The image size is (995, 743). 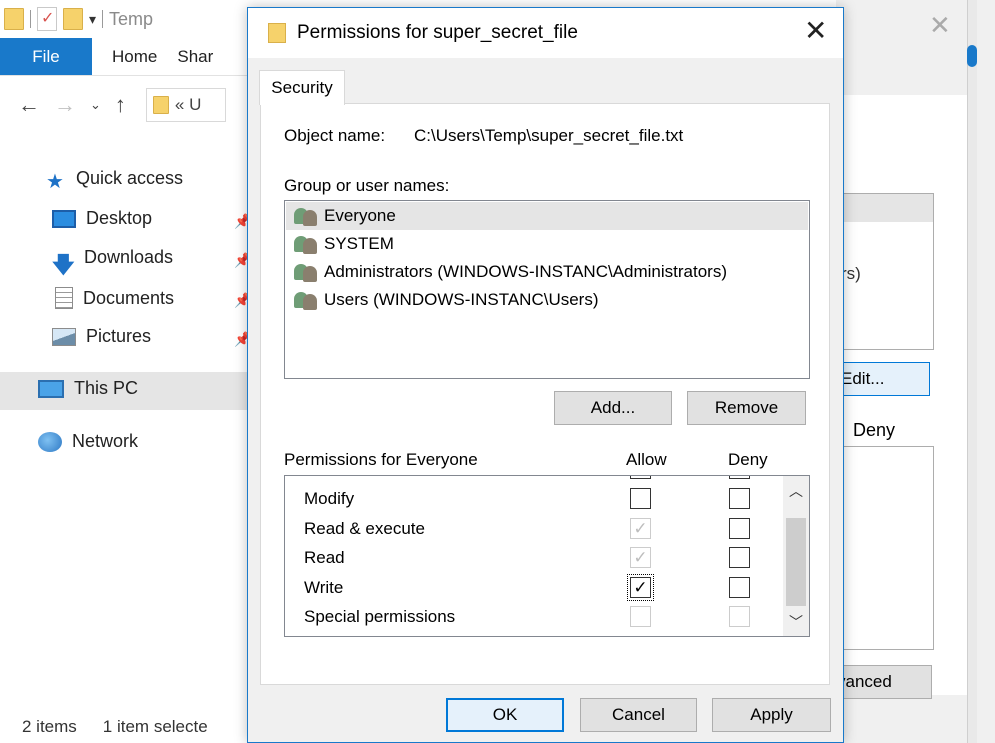 I want to click on allow-read-execute-checkbox: ✓, so click(x=640, y=528).